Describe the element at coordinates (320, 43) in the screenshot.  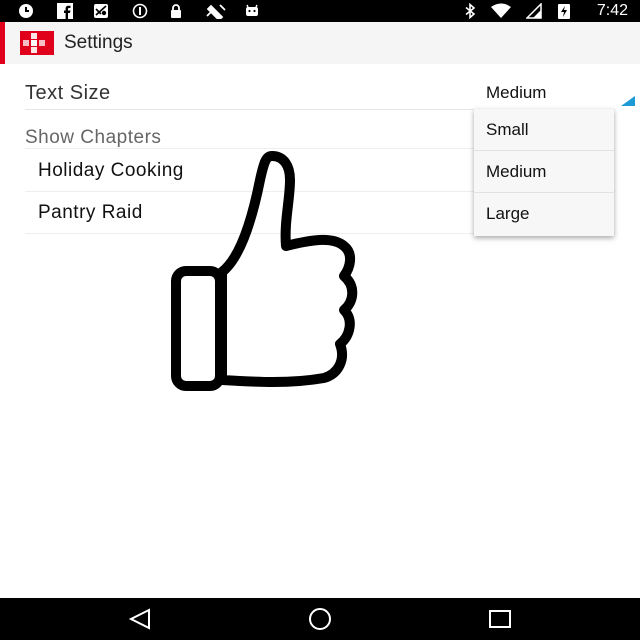
I see `app-bar: Settings` at that location.